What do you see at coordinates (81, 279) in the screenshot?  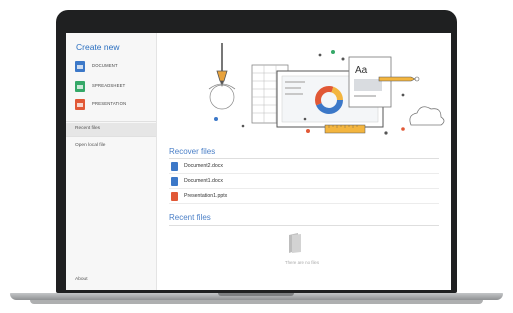 I see `about-link: About` at bounding box center [81, 279].